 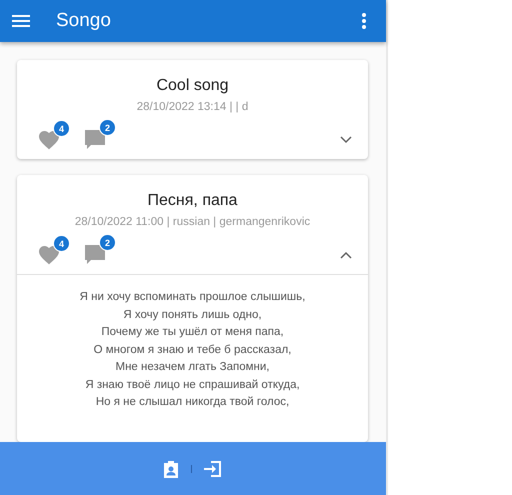 What do you see at coordinates (84, 21) in the screenshot?
I see `app-title: Songo` at bounding box center [84, 21].